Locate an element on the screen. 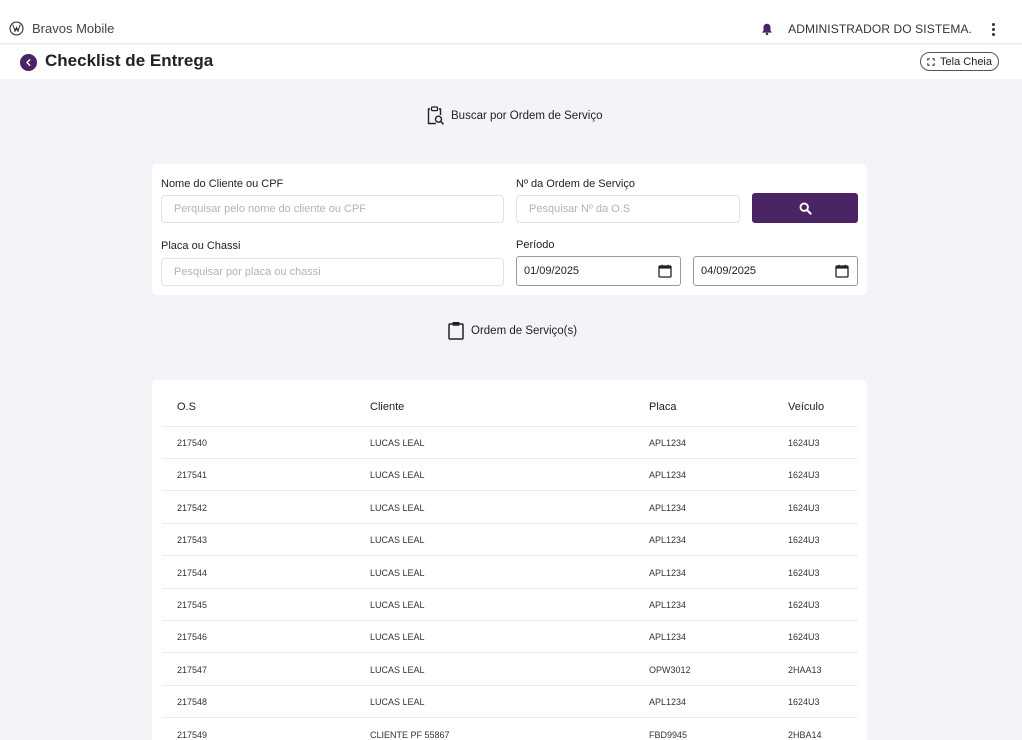 The width and height of the screenshot is (1022, 740). os-section-title: Ordem de Serviço(s) is located at coordinates (524, 330).